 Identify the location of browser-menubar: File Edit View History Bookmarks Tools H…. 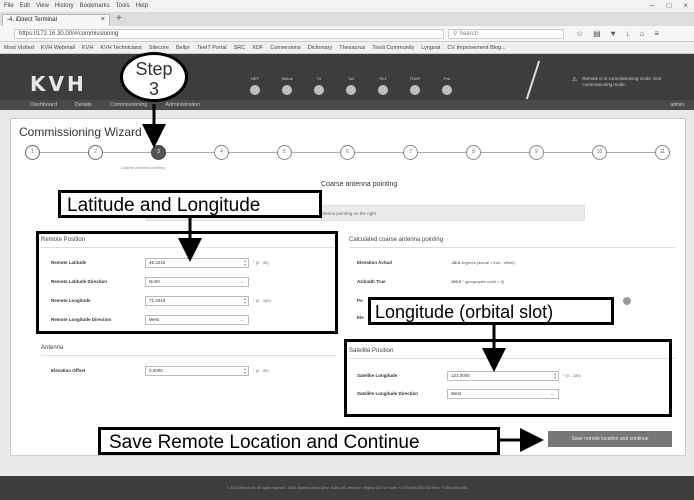
(347, 6).